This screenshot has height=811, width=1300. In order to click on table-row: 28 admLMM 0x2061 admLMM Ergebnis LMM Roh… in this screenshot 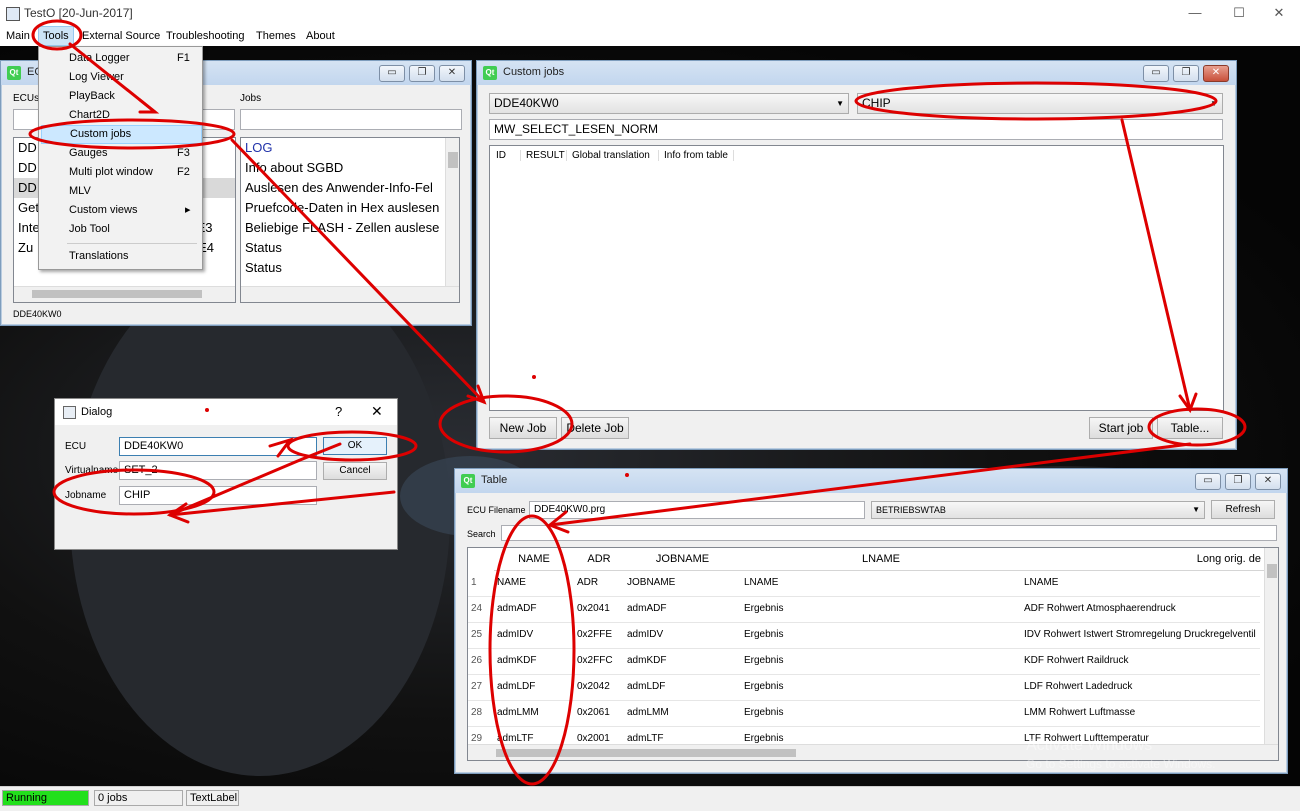, I will do `click(864, 713)`.